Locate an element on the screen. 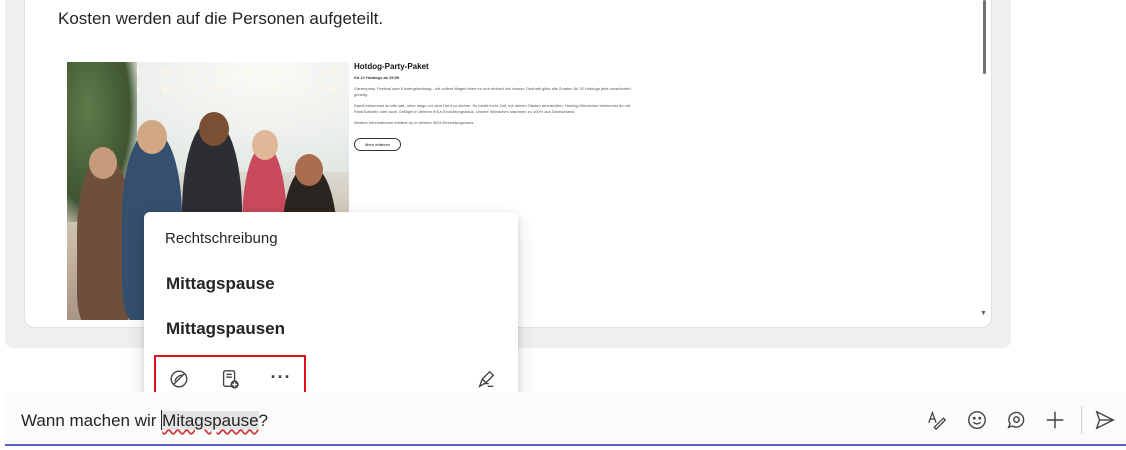 This screenshot has width=1126, height=450. compose-input: Wann machen wir Mitagspause? is located at coordinates (144, 420).